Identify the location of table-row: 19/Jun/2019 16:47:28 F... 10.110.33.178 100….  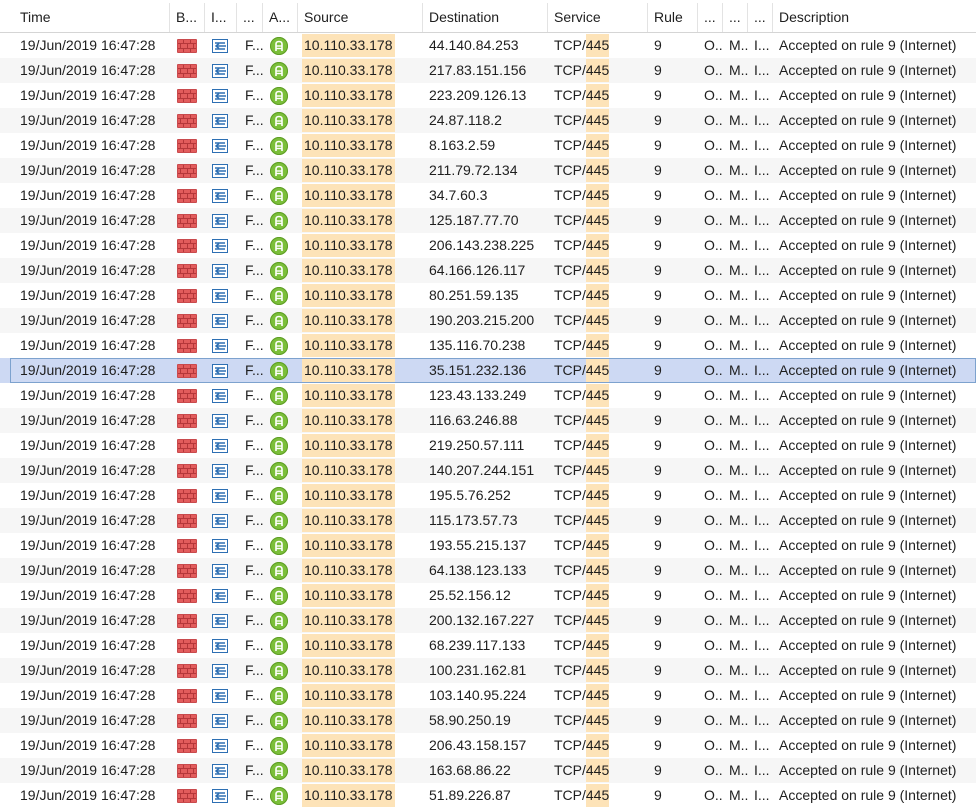
(488, 670).